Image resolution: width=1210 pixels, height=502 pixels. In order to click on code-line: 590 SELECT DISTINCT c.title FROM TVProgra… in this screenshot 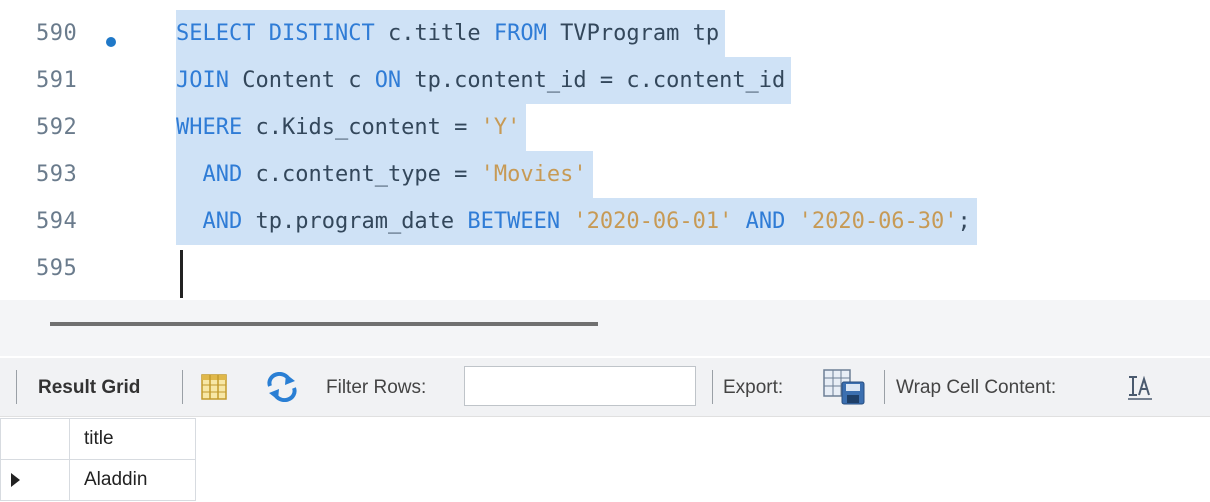, I will do `click(605, 33)`.